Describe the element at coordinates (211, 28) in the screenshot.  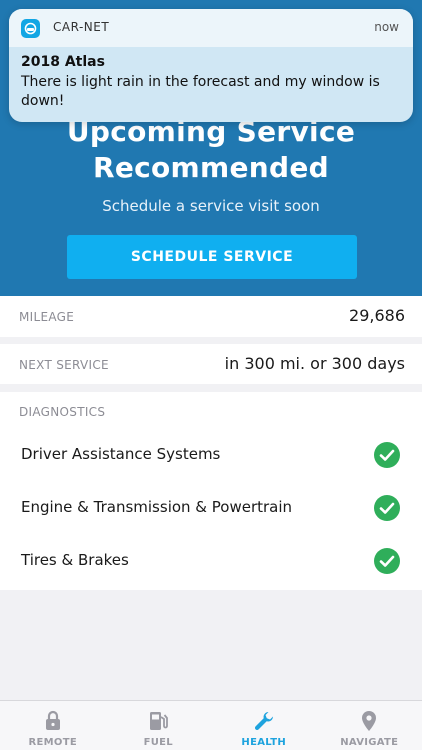
I see `notification-header: CAR-NET now` at that location.